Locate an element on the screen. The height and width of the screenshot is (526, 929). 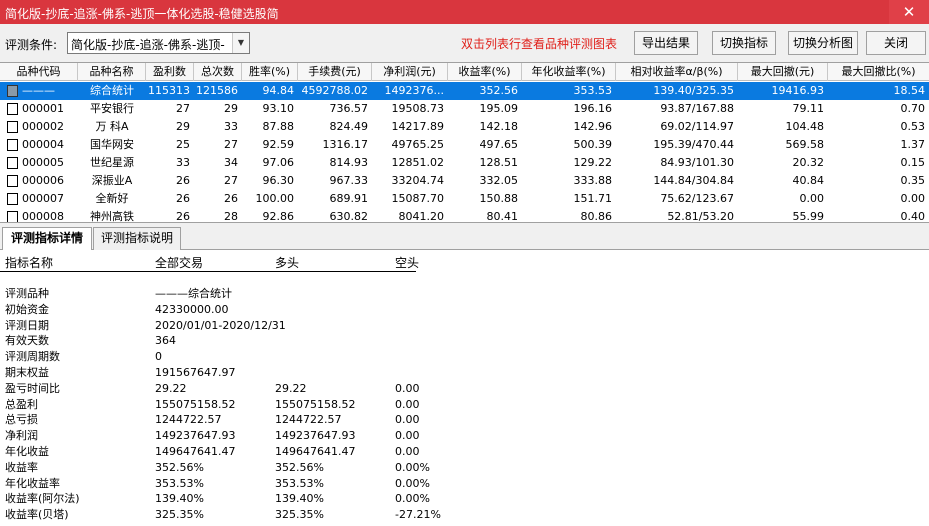
cell-net-profit: 14217.89 is located at coordinates (418, 126).